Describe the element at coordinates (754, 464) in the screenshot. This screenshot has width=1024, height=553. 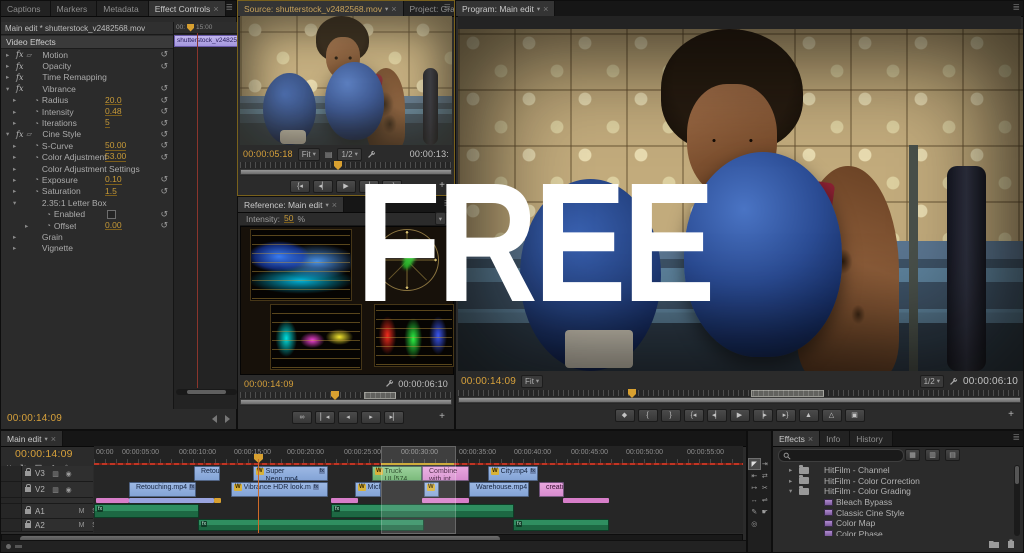
I see `selection-tool: ◤` at that location.